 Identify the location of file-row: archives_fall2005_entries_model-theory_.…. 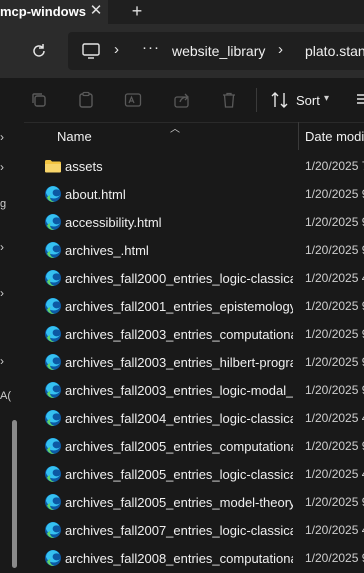
(194, 502).